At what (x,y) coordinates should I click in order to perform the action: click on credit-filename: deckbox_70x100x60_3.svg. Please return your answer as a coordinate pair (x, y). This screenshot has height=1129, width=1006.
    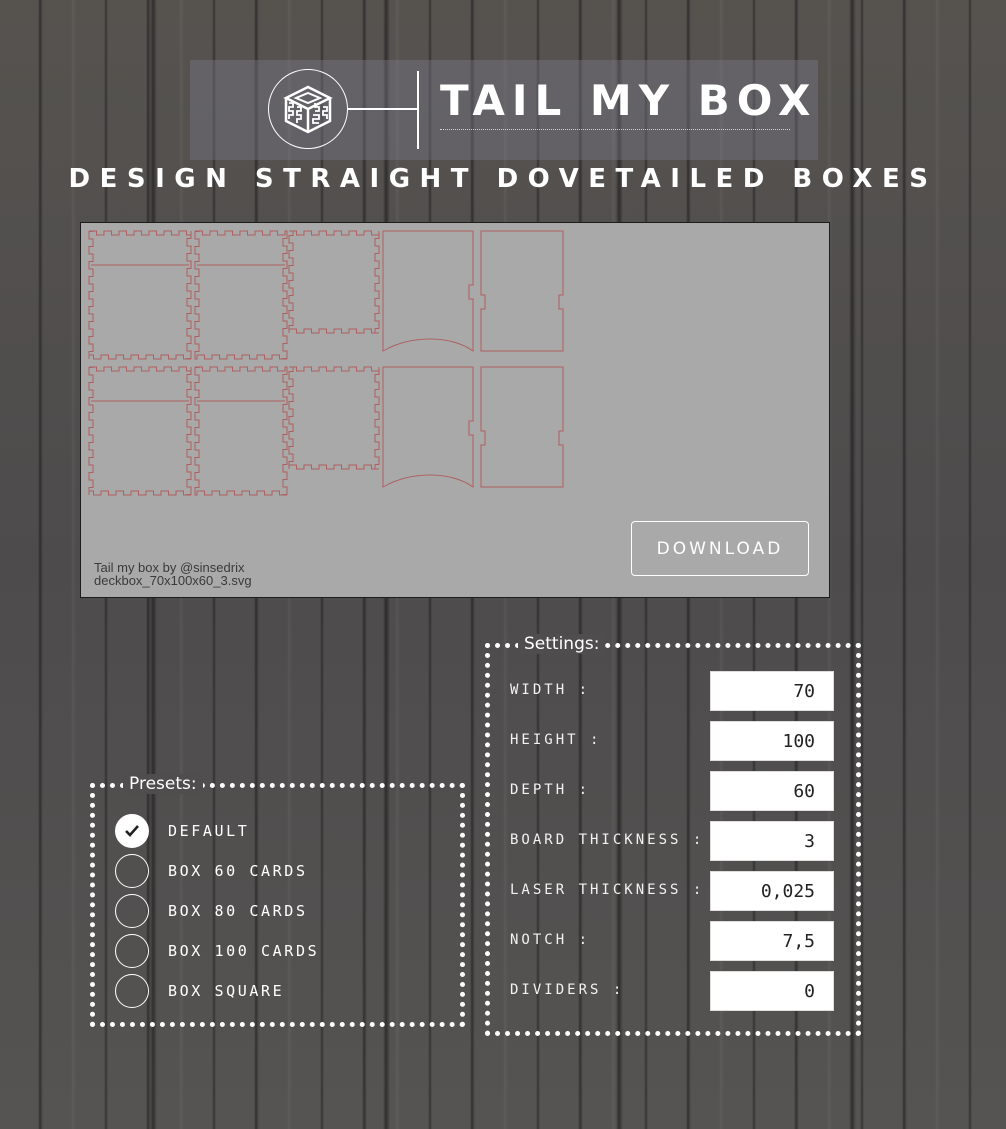
    Looking at the image, I should click on (173, 580).